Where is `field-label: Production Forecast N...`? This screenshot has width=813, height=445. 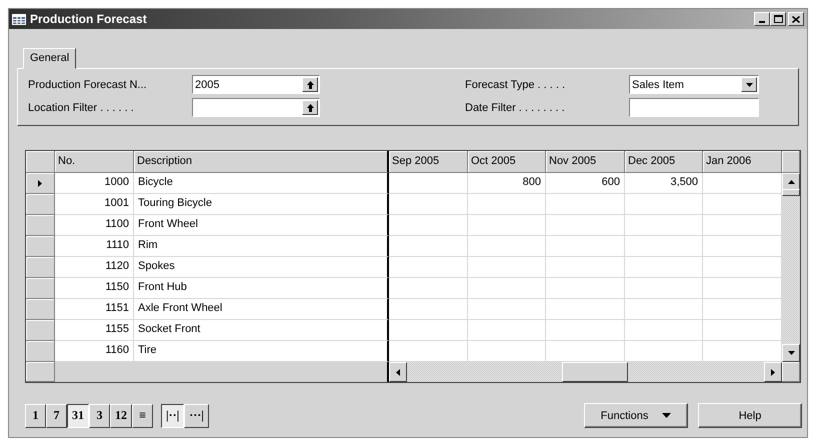 field-label: Production Forecast N... is located at coordinates (88, 84).